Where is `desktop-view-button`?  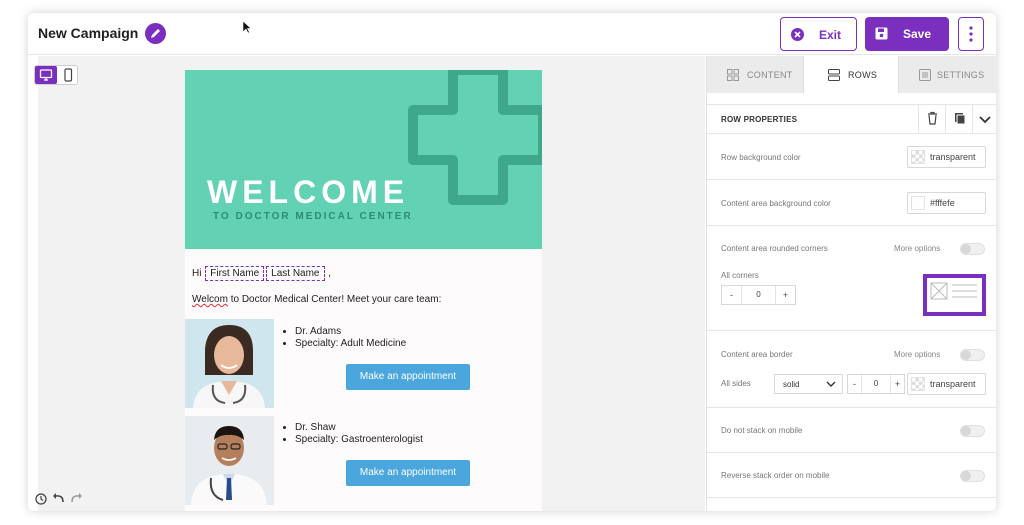 desktop-view-button is located at coordinates (46, 75).